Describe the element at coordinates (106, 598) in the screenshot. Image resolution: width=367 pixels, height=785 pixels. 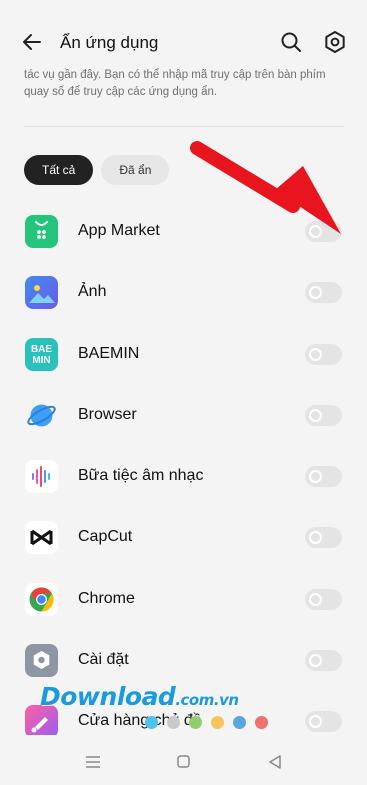
I see `app-name: Chrome` at that location.